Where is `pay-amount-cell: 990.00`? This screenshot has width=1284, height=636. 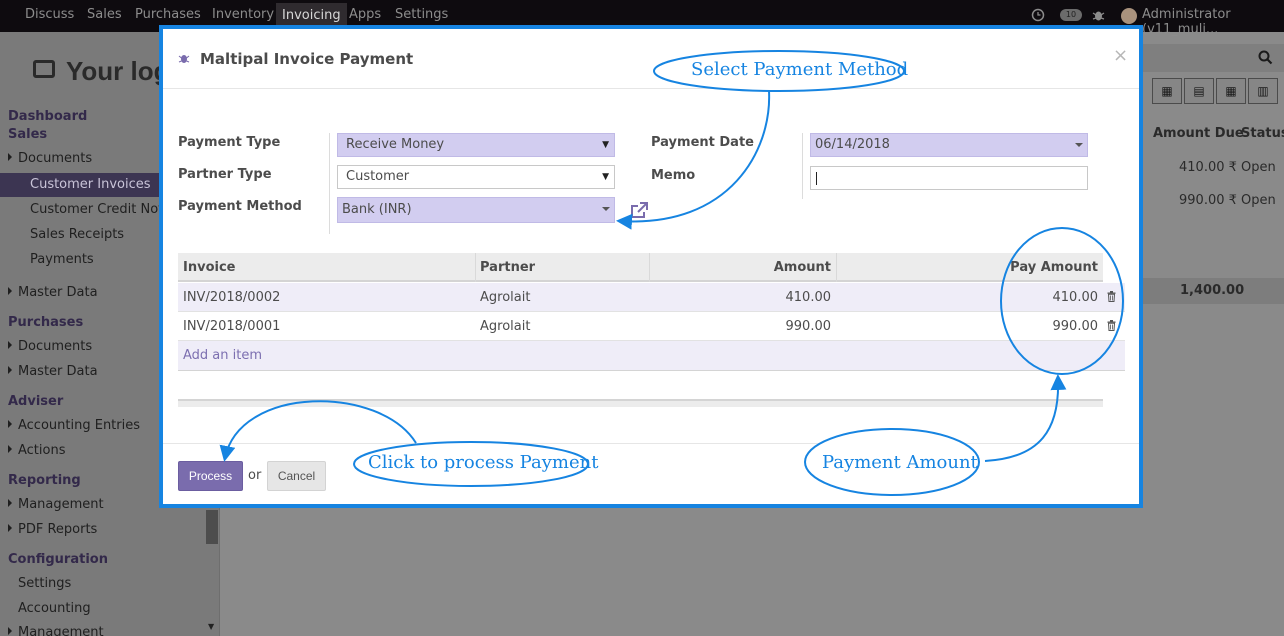
pay-amount-cell: 990.00 is located at coordinates (1076, 326).